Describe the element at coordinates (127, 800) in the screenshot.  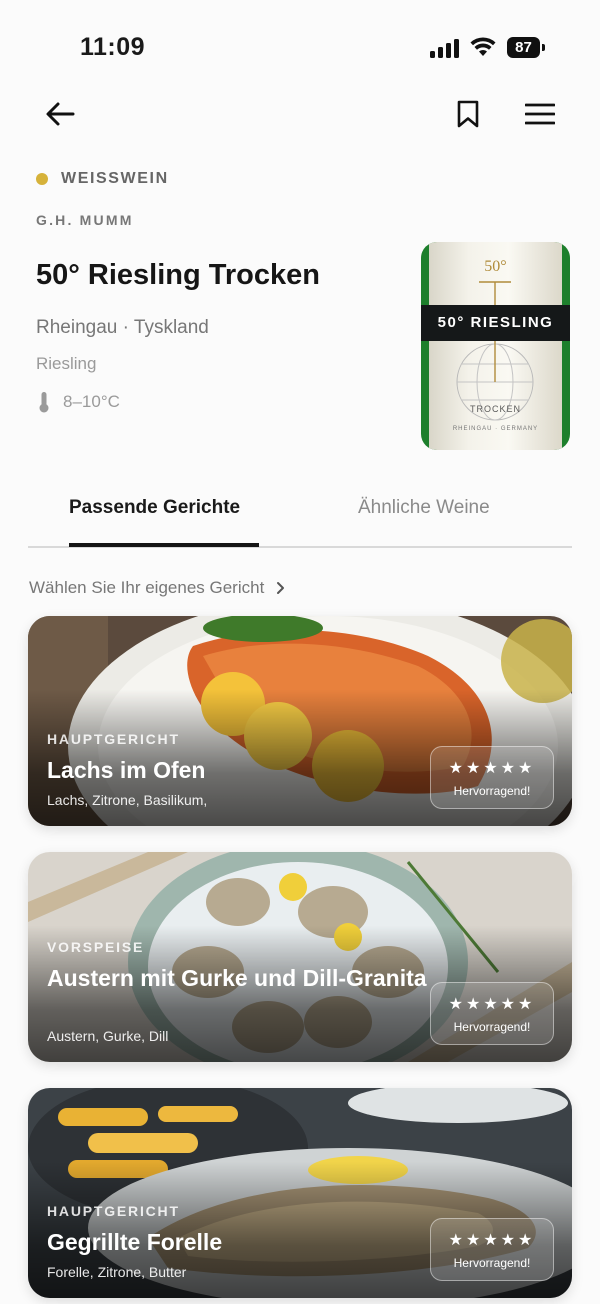
I see `dish-ingredients: Lachs, Zitrone, Basilikum,` at that location.